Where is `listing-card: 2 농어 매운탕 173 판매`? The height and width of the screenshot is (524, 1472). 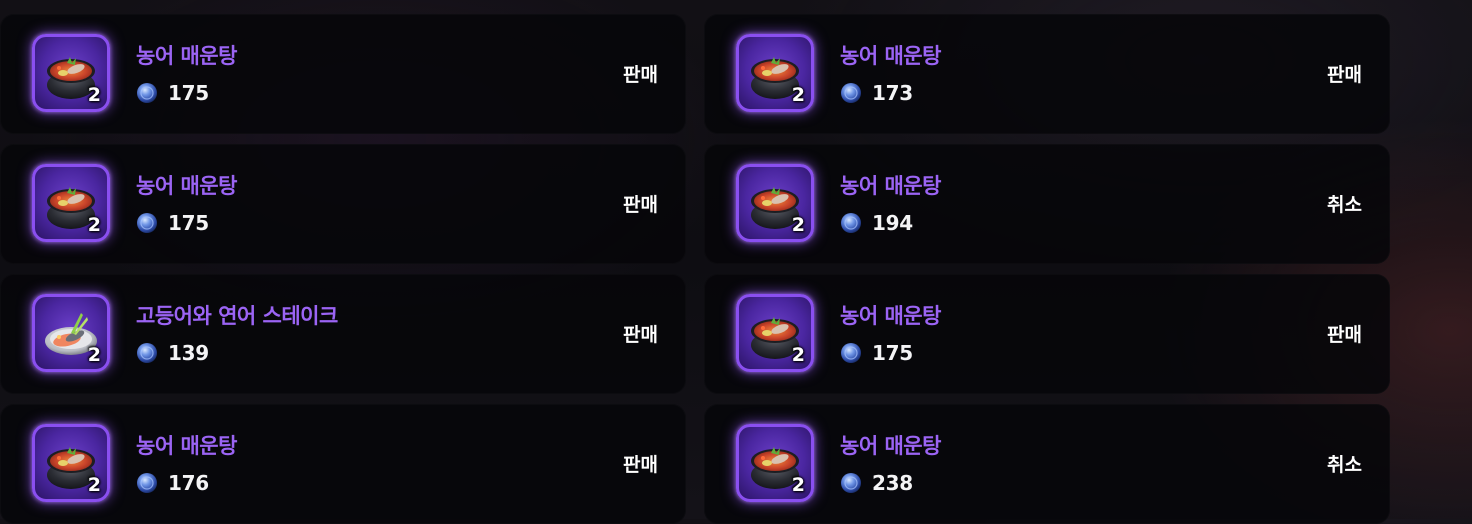
listing-card: 2 농어 매운탕 173 판매 is located at coordinates (1047, 74).